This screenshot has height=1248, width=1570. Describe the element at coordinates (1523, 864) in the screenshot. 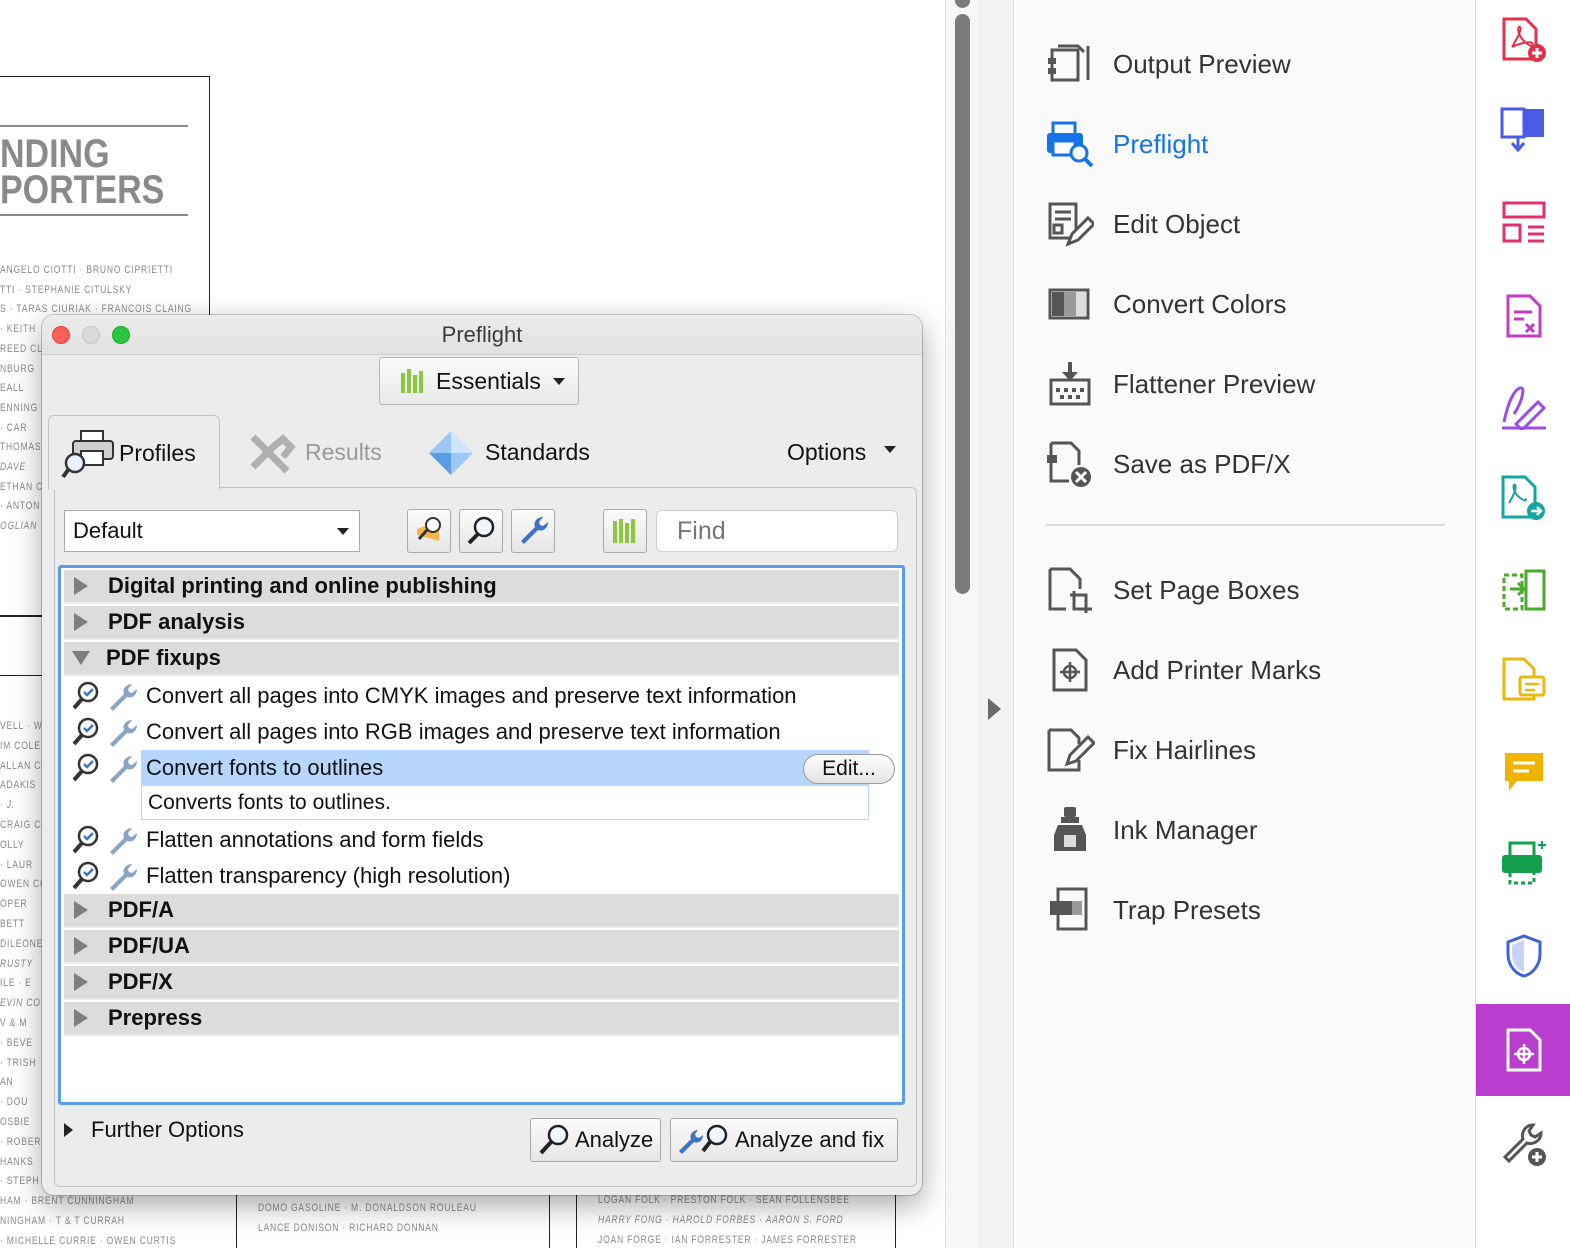

I see `print-production-icon` at that location.